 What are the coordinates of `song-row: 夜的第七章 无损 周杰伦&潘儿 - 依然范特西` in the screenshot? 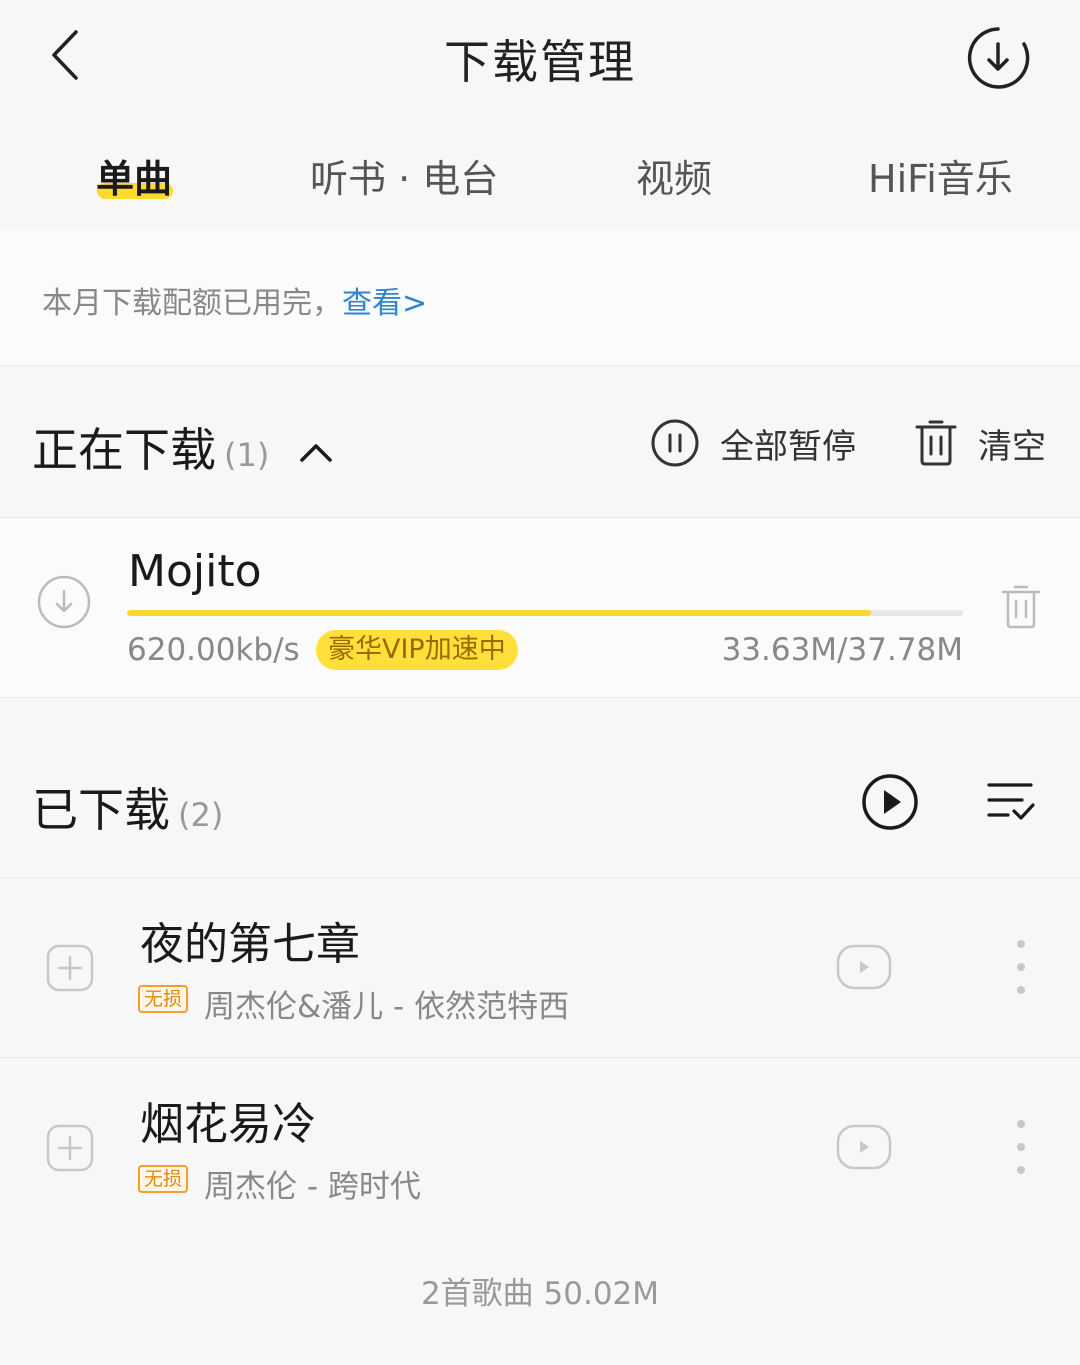 It's located at (540, 968).